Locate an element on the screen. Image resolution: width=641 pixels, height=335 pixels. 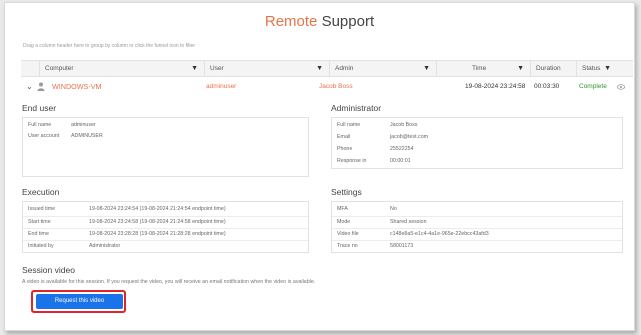
detail-row: MFA No is located at coordinates (477, 209).